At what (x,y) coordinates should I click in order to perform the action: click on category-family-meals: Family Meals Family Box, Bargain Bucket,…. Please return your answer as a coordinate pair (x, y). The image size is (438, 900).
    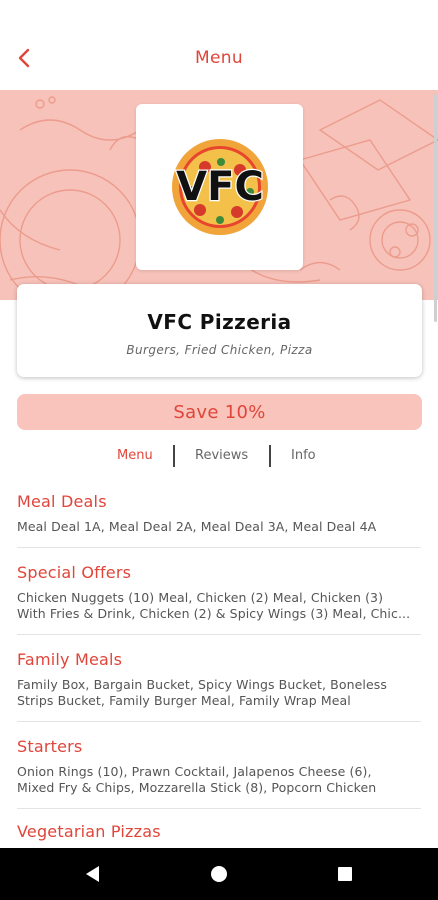
    Looking at the image, I should click on (219, 678).